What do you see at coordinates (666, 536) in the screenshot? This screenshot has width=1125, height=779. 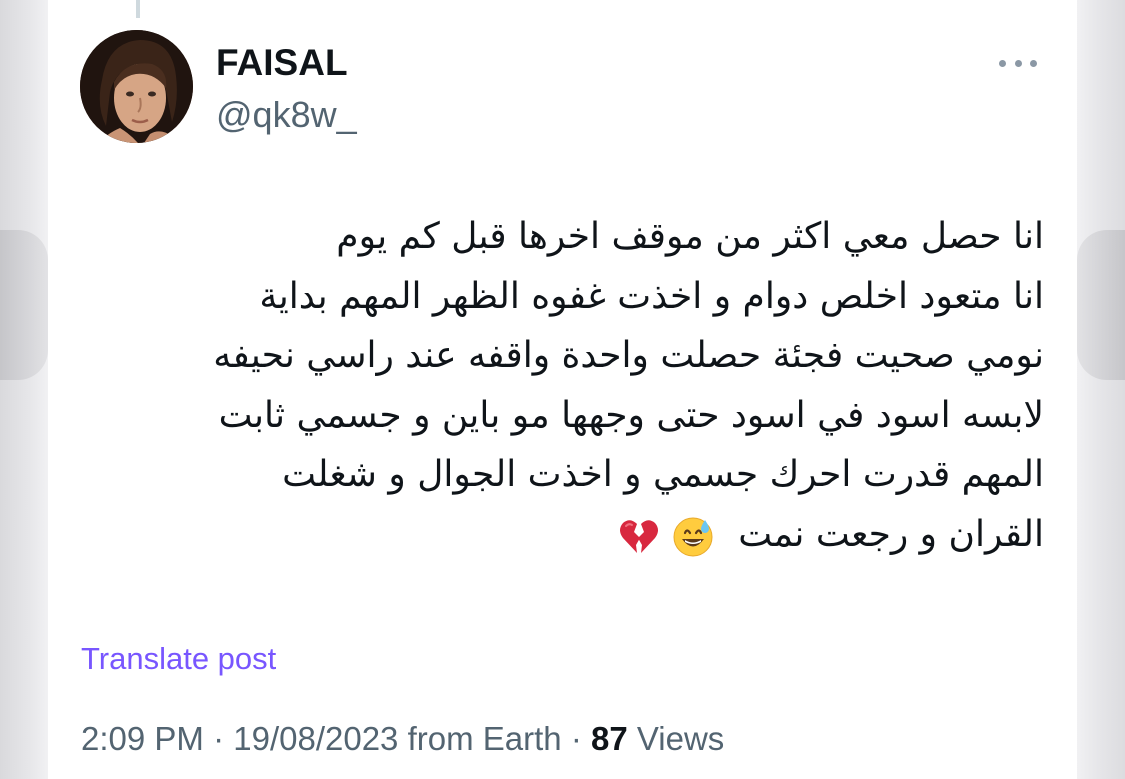 I see `emoji-group` at bounding box center [666, 536].